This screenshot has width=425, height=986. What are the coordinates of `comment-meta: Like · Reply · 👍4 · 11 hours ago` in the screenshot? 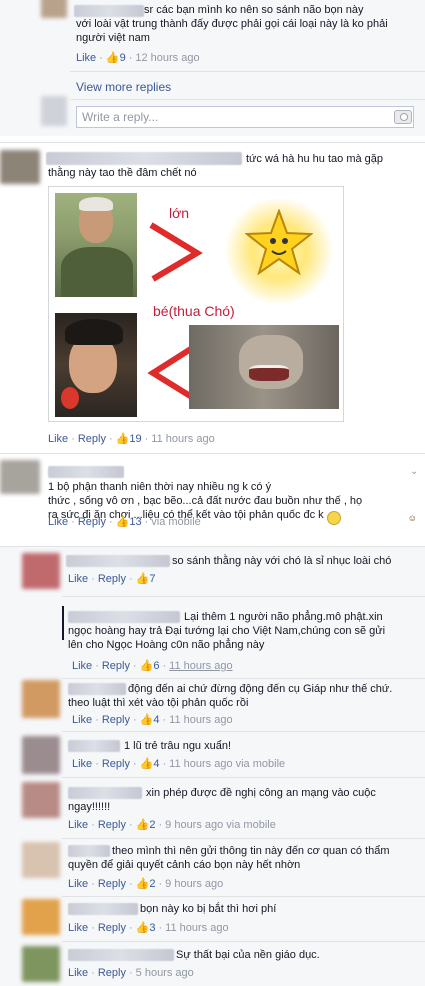 It's located at (152, 720).